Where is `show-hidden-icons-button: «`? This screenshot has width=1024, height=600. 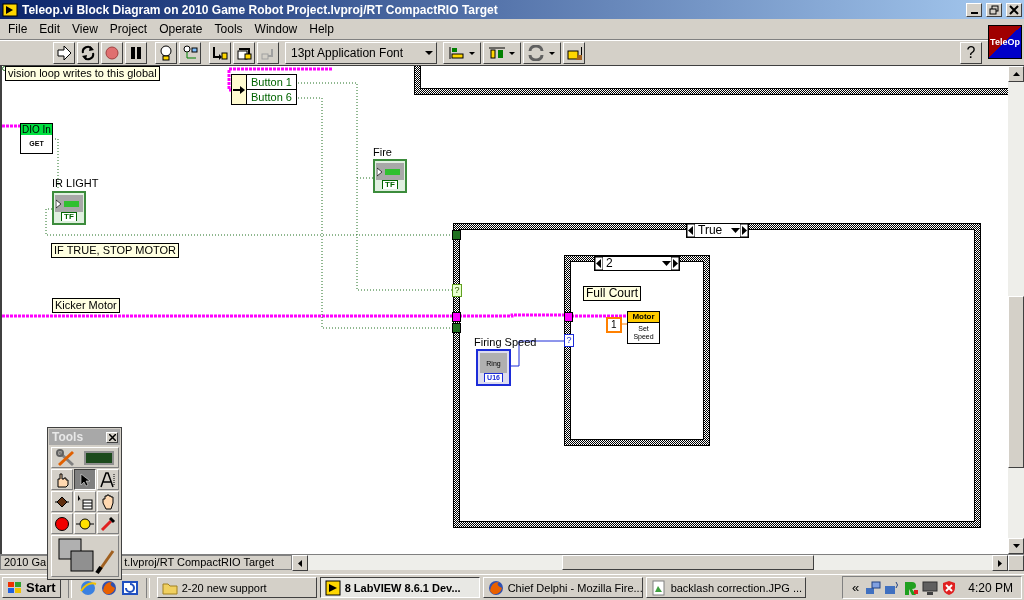
show-hidden-icons-button: « is located at coordinates (856, 587).